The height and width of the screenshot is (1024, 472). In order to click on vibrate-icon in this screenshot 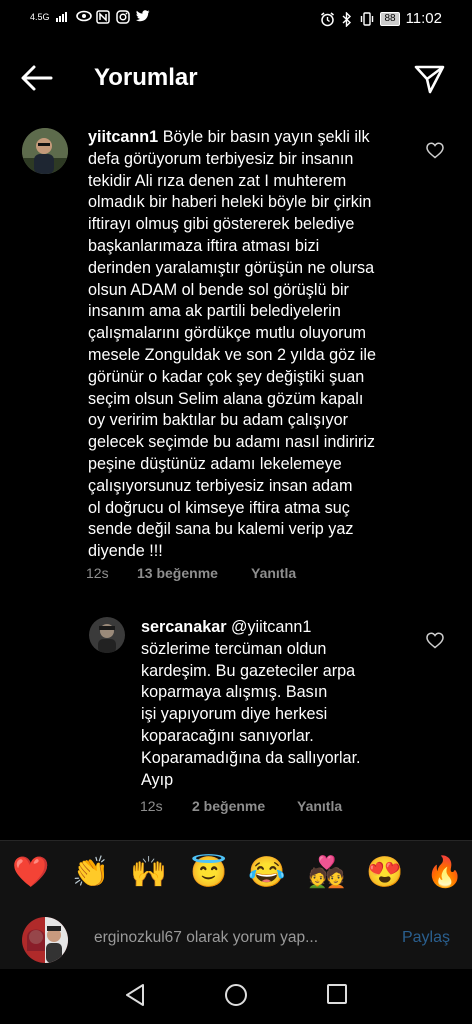, I will do `click(367, 18)`.